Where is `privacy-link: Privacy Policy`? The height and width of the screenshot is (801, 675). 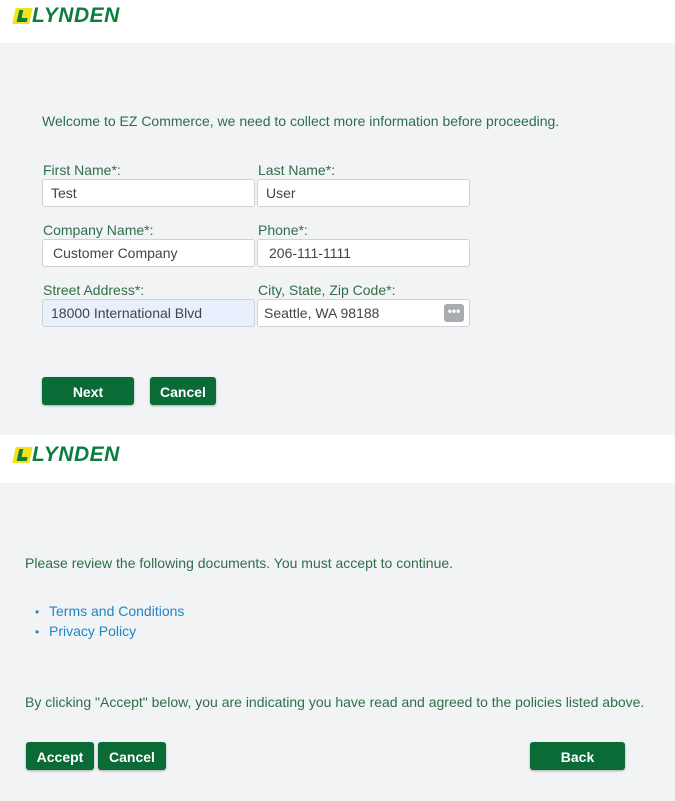 privacy-link: Privacy Policy is located at coordinates (92, 631).